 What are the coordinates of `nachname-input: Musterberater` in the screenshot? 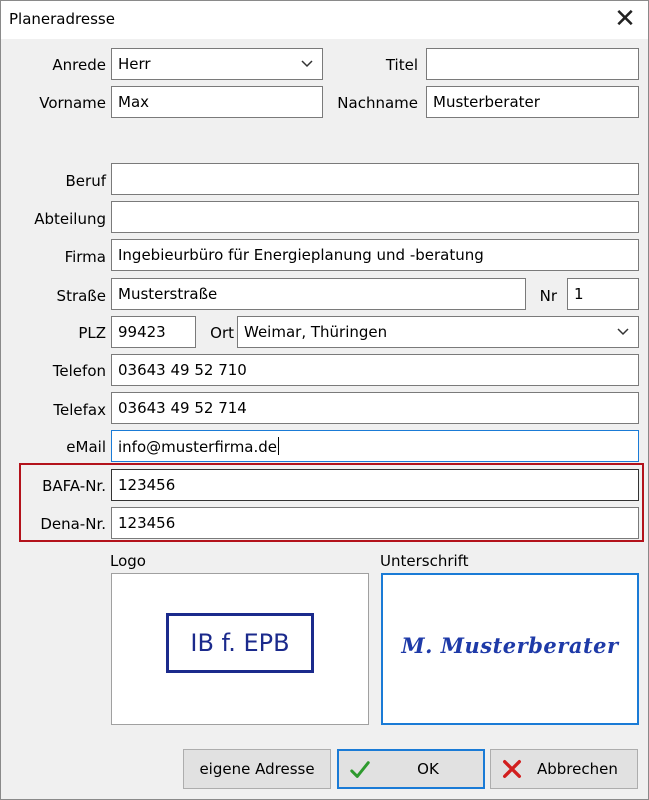 It's located at (532, 102).